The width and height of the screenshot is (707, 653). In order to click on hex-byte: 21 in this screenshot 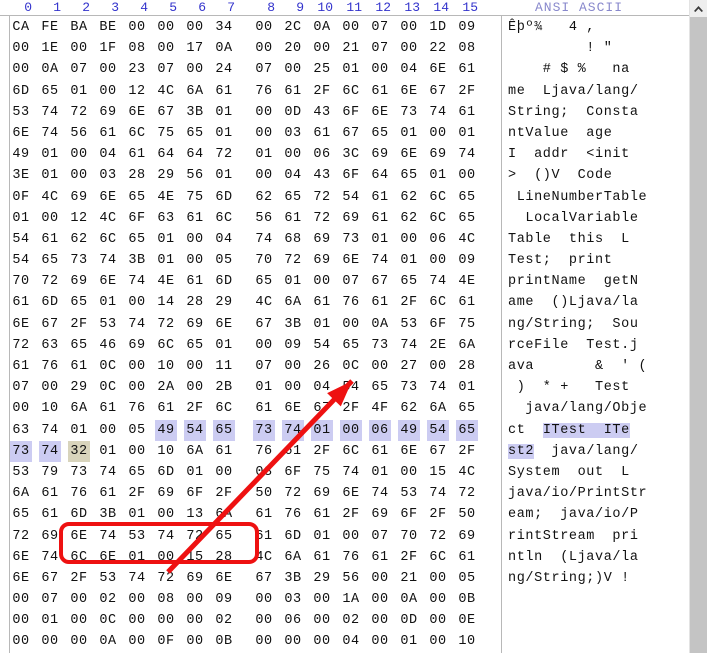, I will do `click(409, 578)`.